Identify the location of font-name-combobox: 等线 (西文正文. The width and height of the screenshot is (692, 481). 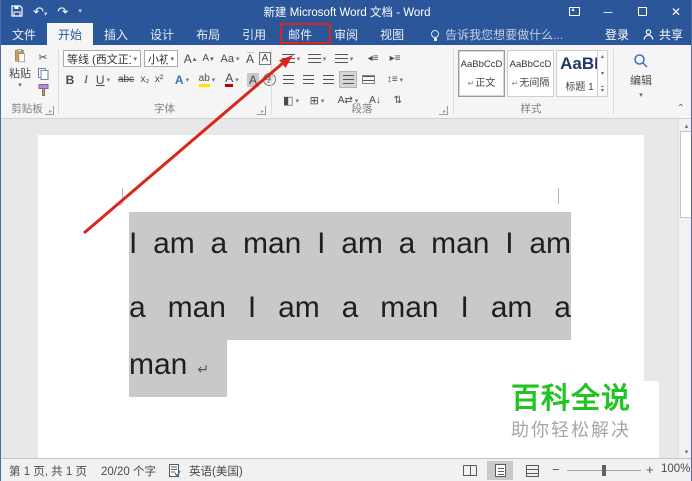
(102, 58).